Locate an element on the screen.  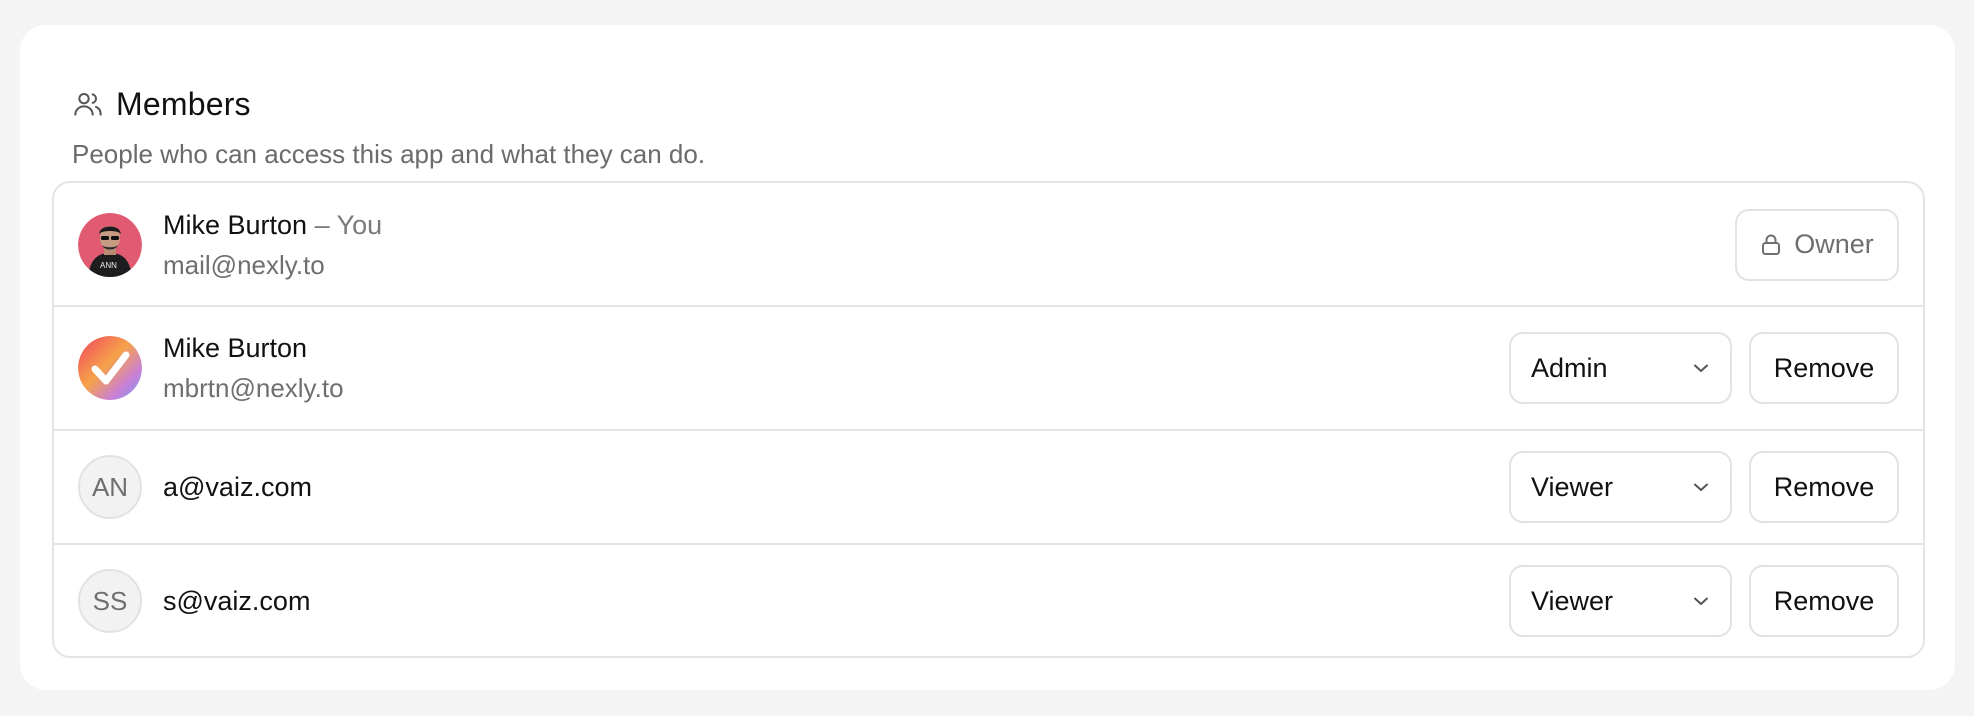
members-header: Members is located at coordinates (161, 104).